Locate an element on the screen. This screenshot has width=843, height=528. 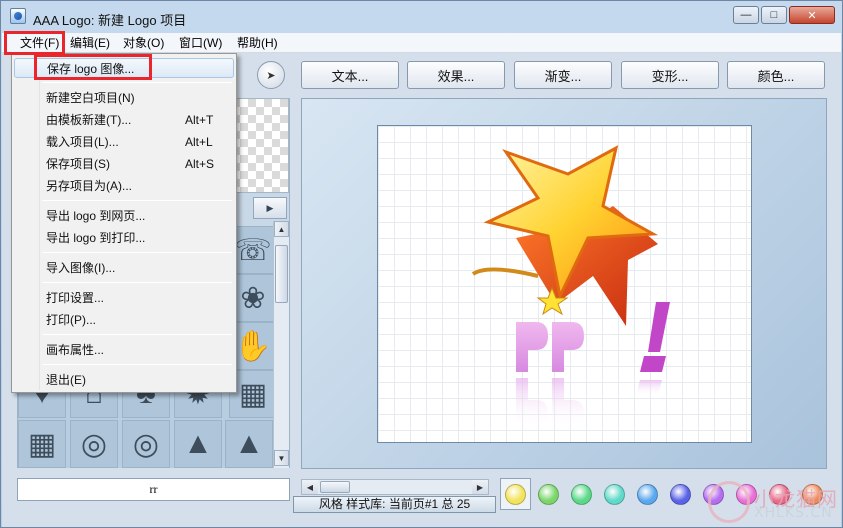
menu-item-shortcut: Alt+L is located at coordinates (199, 142).